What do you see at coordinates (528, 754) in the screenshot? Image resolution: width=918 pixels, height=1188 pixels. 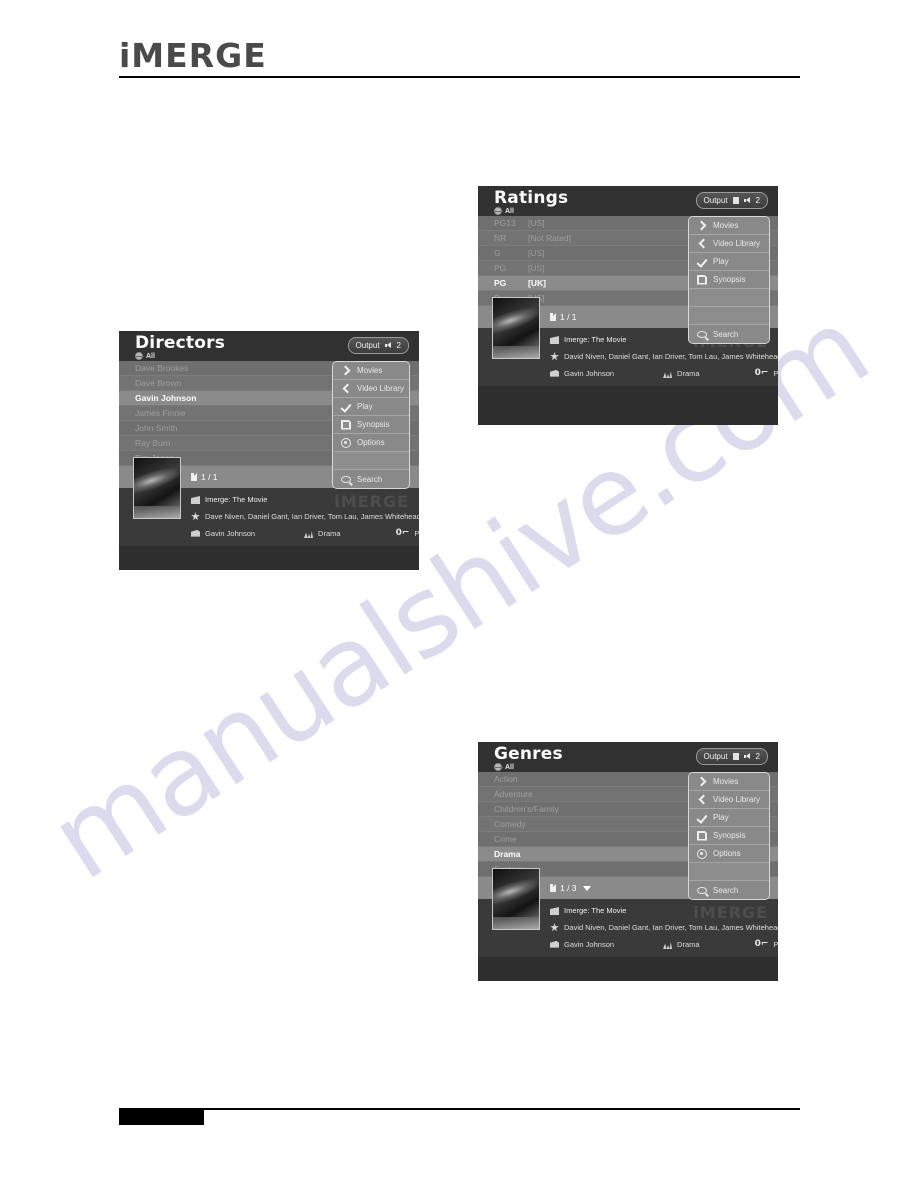 I see `screen-title: Genres` at bounding box center [528, 754].